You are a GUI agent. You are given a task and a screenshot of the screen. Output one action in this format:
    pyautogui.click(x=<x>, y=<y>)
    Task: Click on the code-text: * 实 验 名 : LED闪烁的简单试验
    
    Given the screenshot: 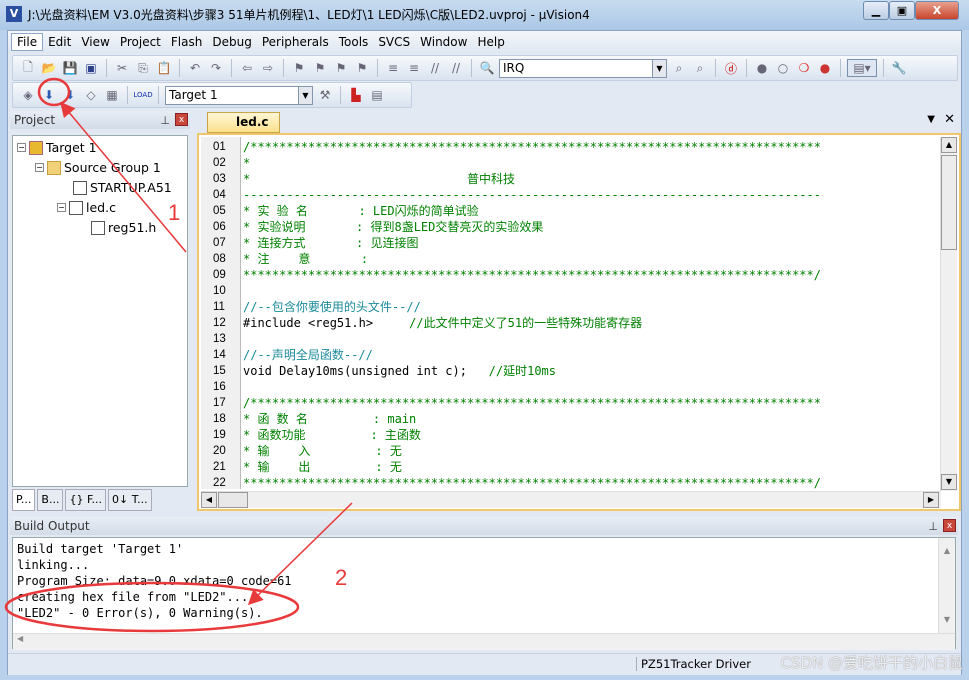 What is the action you would take?
    pyautogui.click(x=361, y=211)
    